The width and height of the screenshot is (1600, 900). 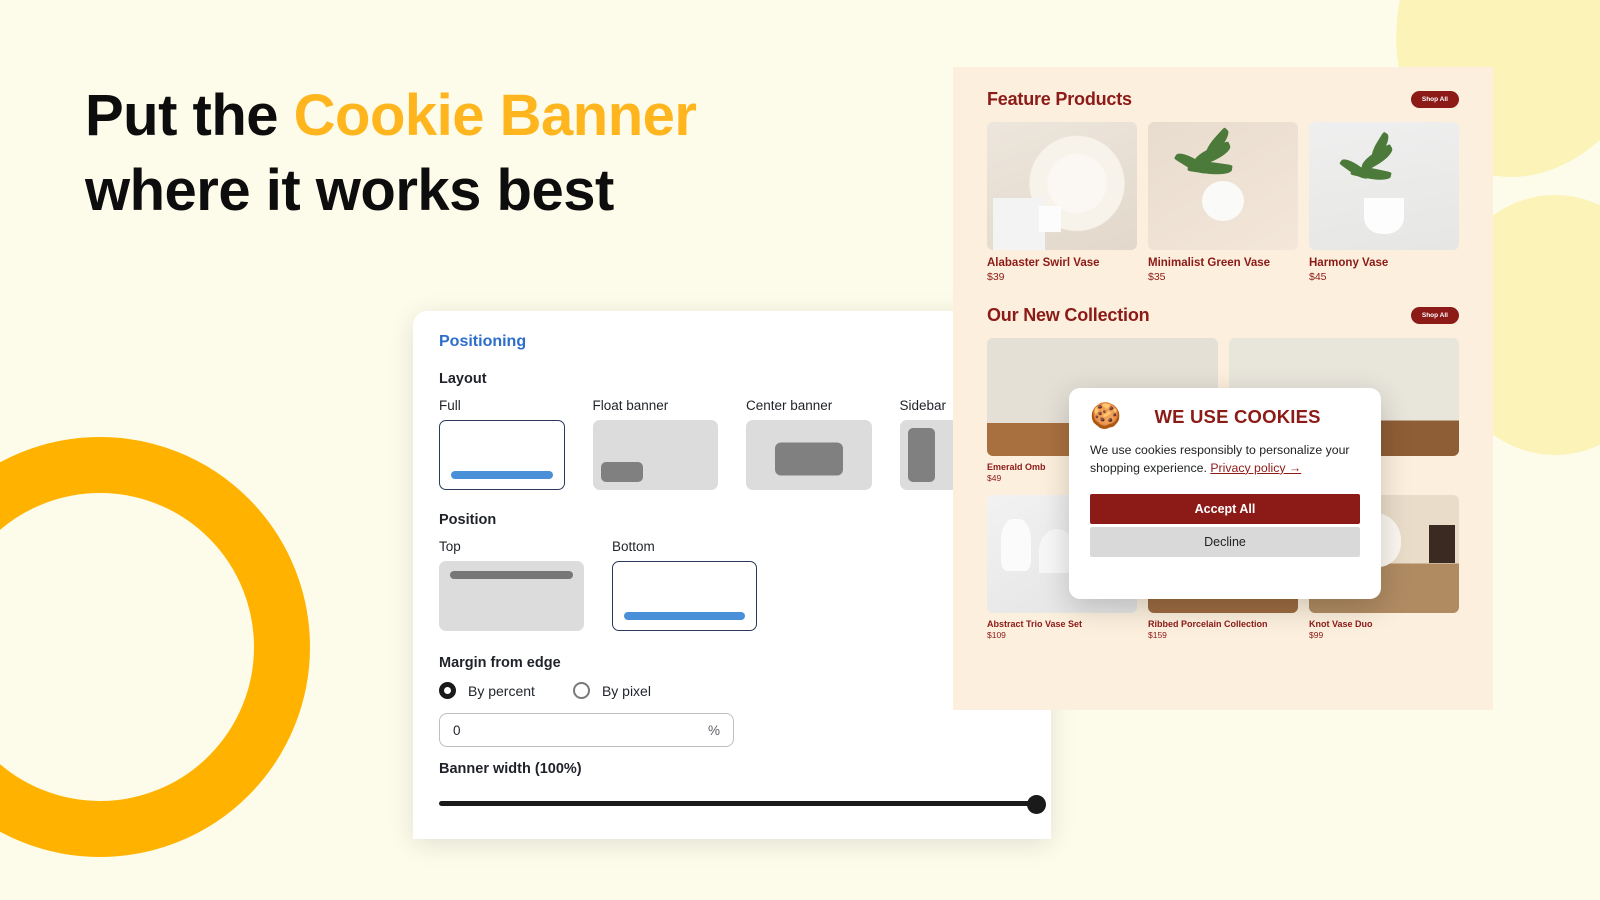 I want to click on margin-unit-suffix: %, so click(x=713, y=730).